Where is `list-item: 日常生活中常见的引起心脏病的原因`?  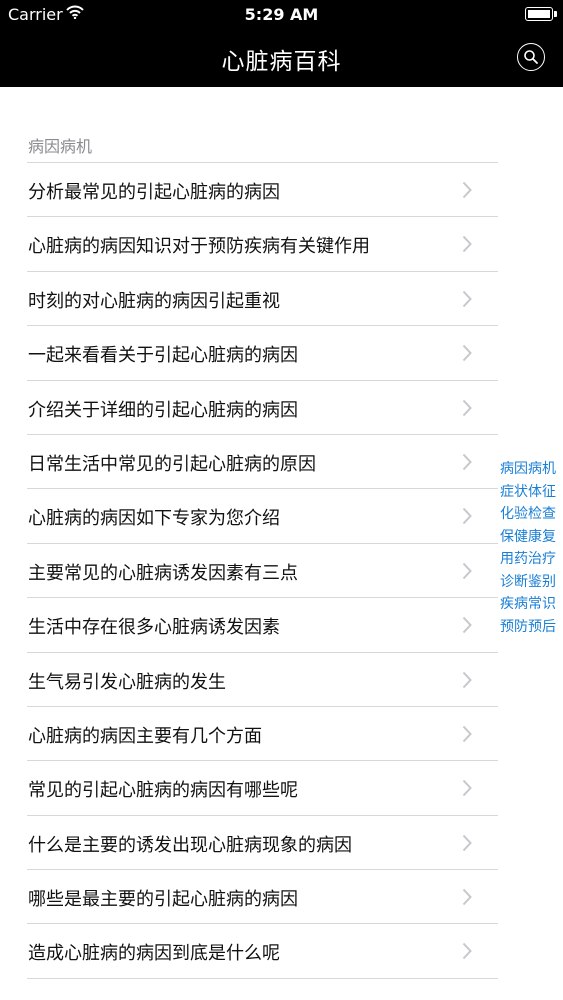
list-item: 日常生活中常见的引起心脏病的原因 is located at coordinates (262, 462).